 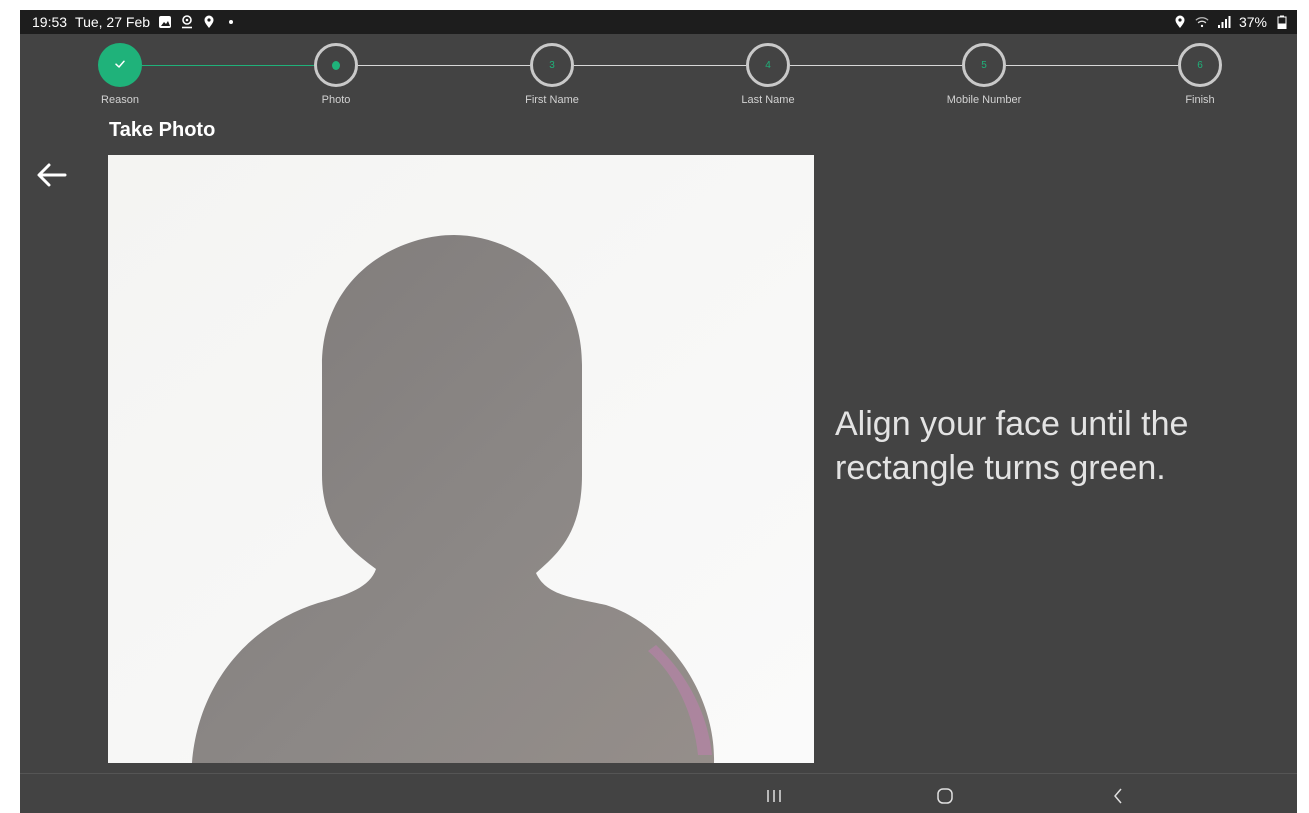 I want to click on wifi-icon, so click(x=1202, y=22).